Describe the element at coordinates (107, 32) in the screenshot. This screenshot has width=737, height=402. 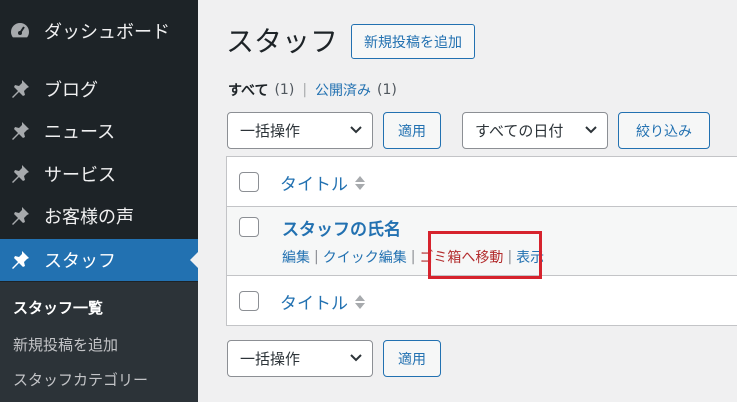
I see `sidebar-item-label: ダッシュボード` at that location.